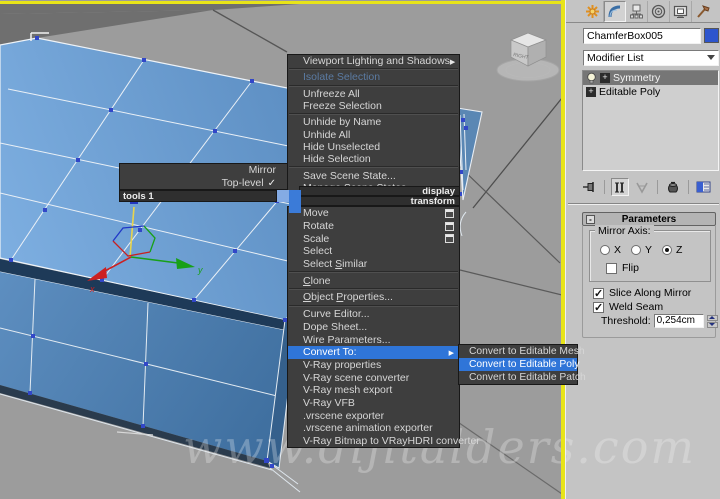  I want to click on menu-item-label: V-Ray mesh export, so click(348, 390).